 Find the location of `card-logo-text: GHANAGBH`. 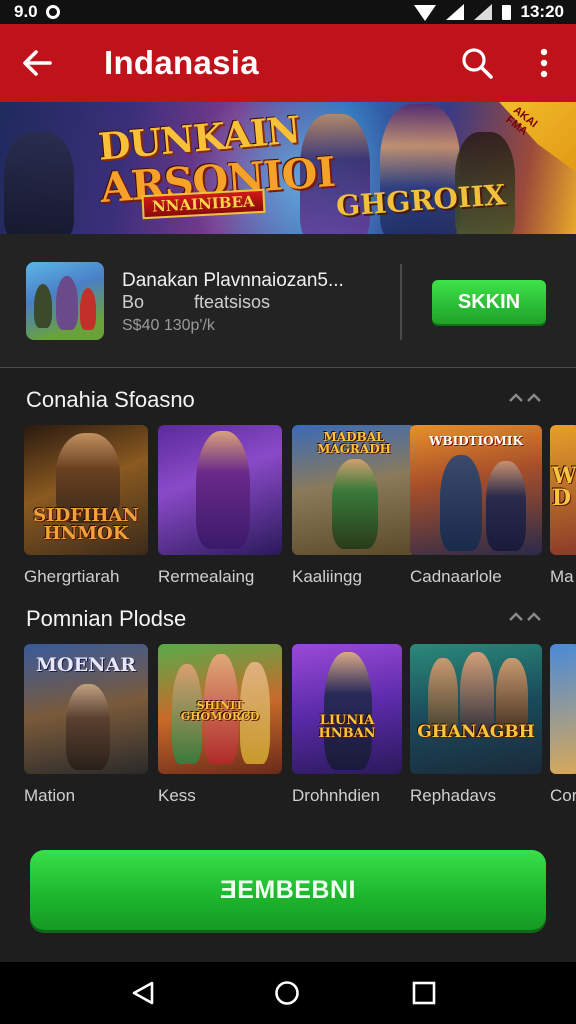

card-logo-text: GHANAGBH is located at coordinates (476, 732).